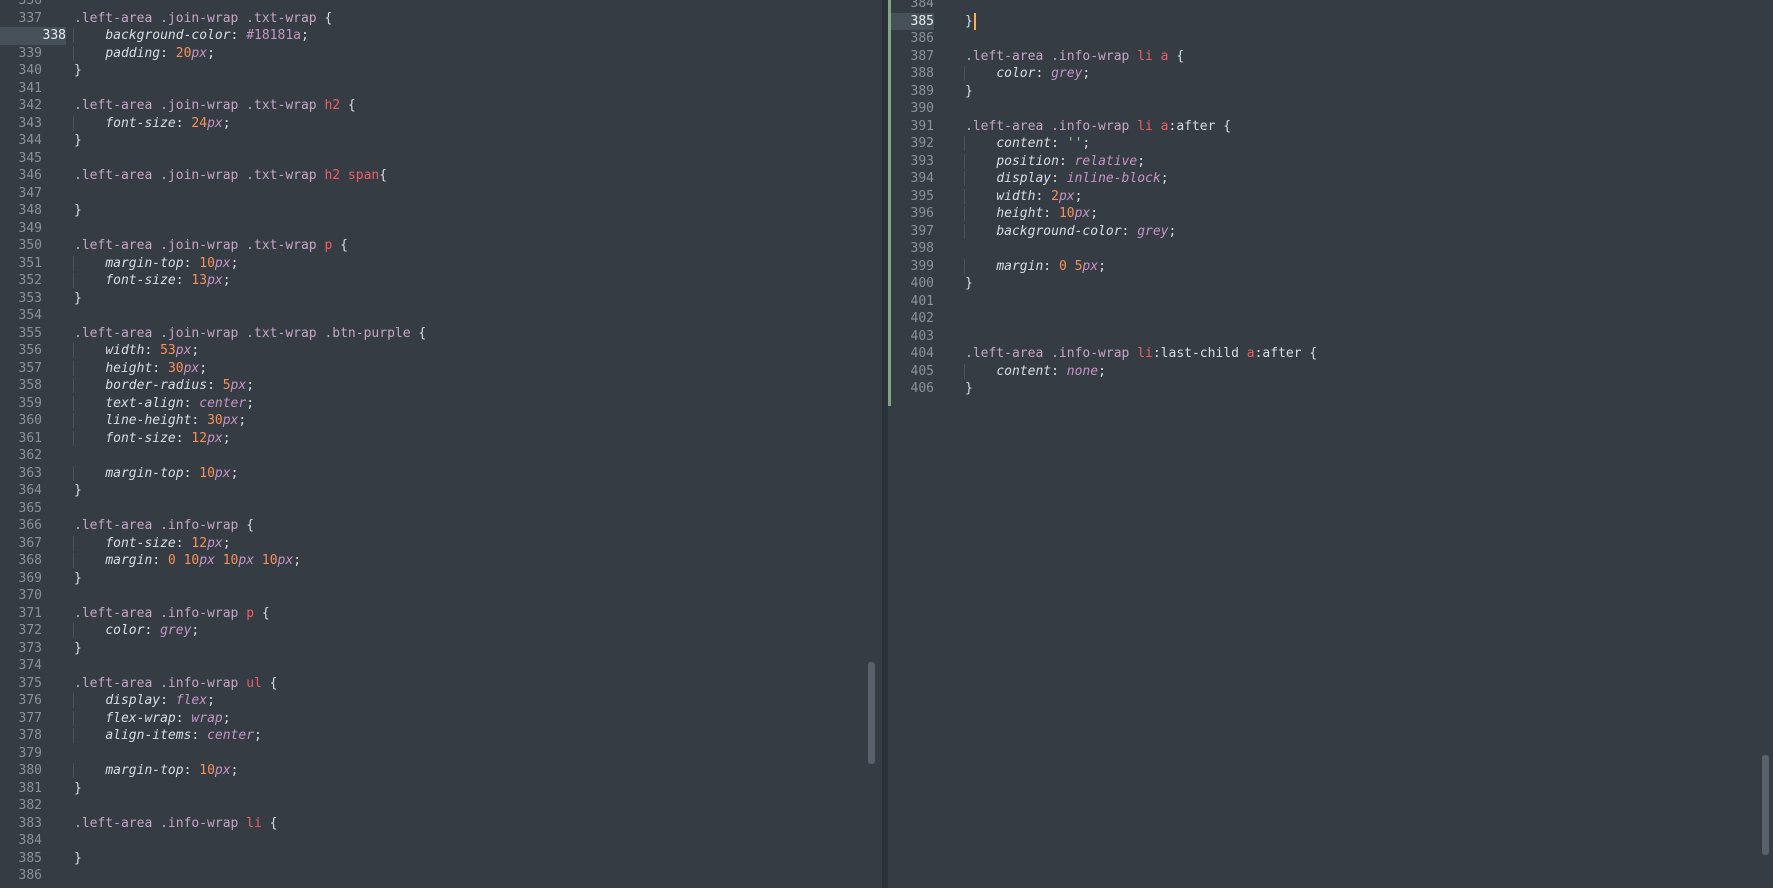  What do you see at coordinates (441, 614) in the screenshot?
I see `code-line: 371 .left-area .info-wrap p {` at bounding box center [441, 614].